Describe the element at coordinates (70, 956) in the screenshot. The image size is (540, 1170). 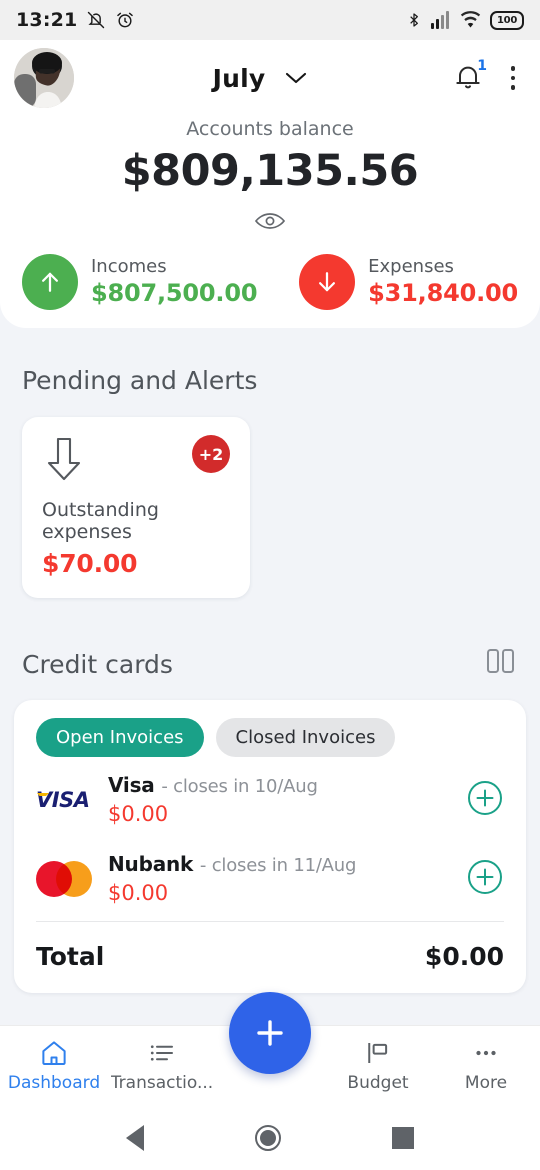
I see `total-label: Total` at that location.